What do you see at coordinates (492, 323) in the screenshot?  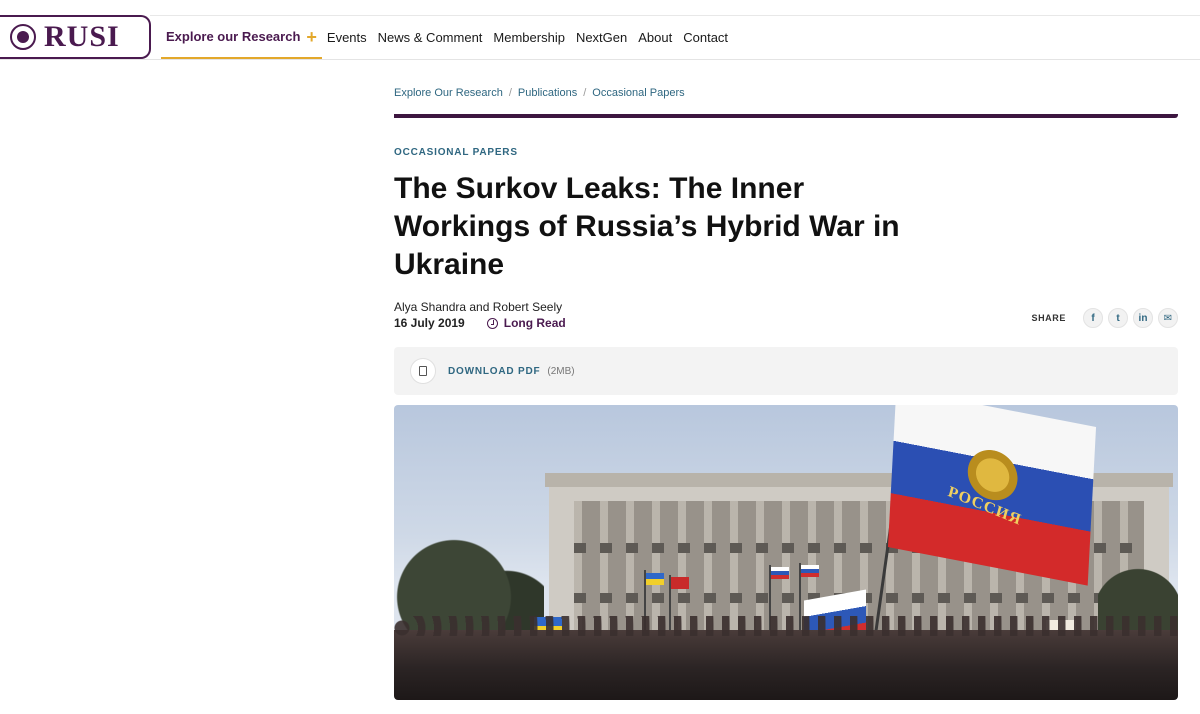 I see `clock-icon` at bounding box center [492, 323].